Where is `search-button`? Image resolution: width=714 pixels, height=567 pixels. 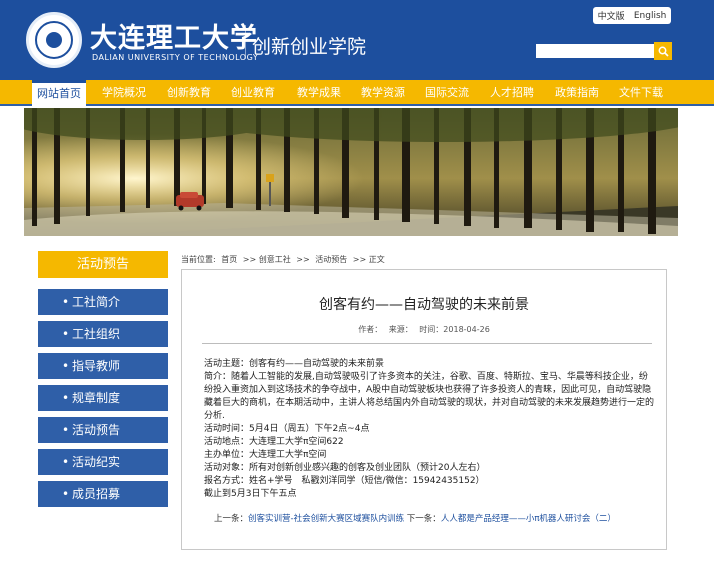
search-button is located at coordinates (663, 51).